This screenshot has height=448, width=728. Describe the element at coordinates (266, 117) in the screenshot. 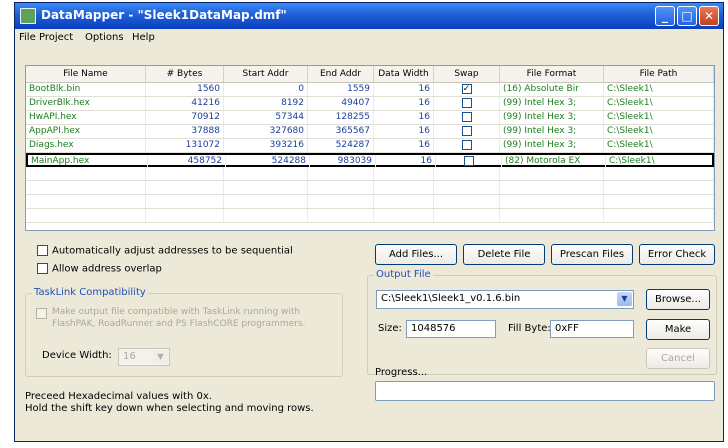

I see `cell-start: 57344` at that location.